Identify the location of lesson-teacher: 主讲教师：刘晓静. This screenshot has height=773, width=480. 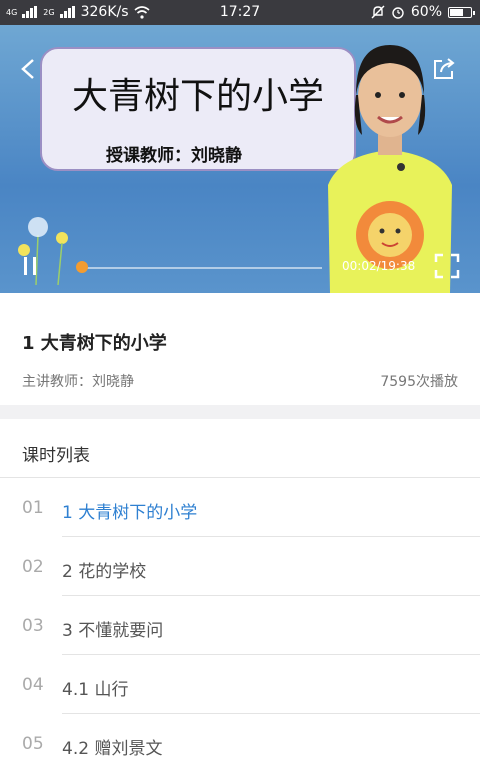
(78, 381).